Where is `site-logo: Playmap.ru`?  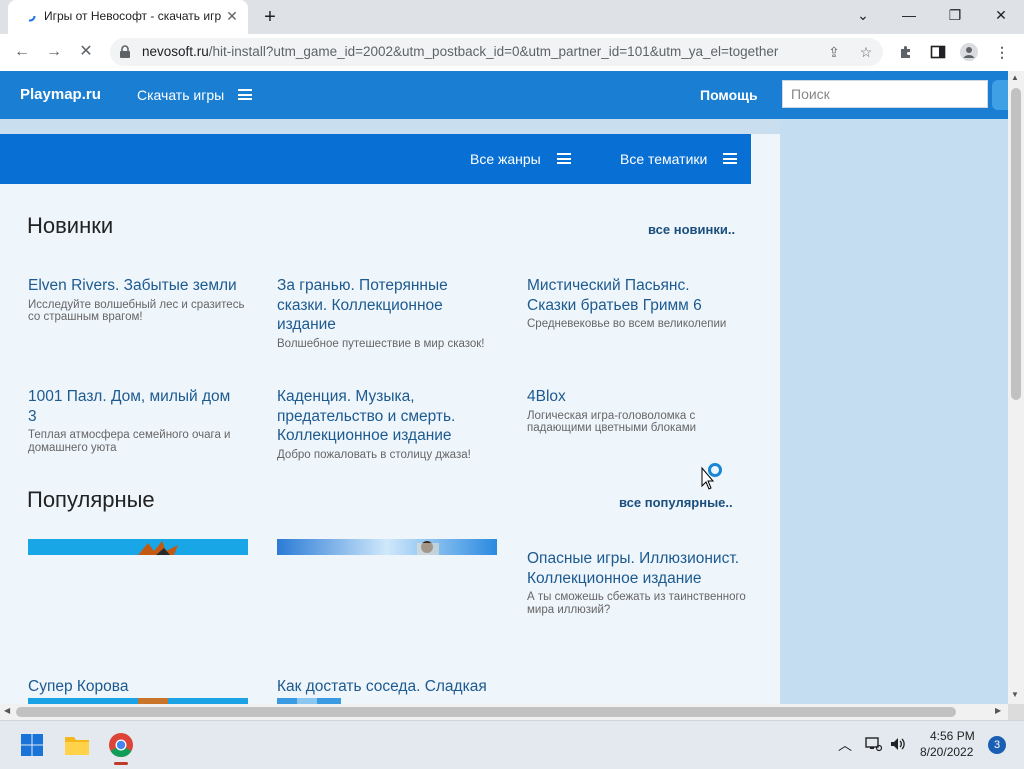
site-logo: Playmap.ru is located at coordinates (60, 94).